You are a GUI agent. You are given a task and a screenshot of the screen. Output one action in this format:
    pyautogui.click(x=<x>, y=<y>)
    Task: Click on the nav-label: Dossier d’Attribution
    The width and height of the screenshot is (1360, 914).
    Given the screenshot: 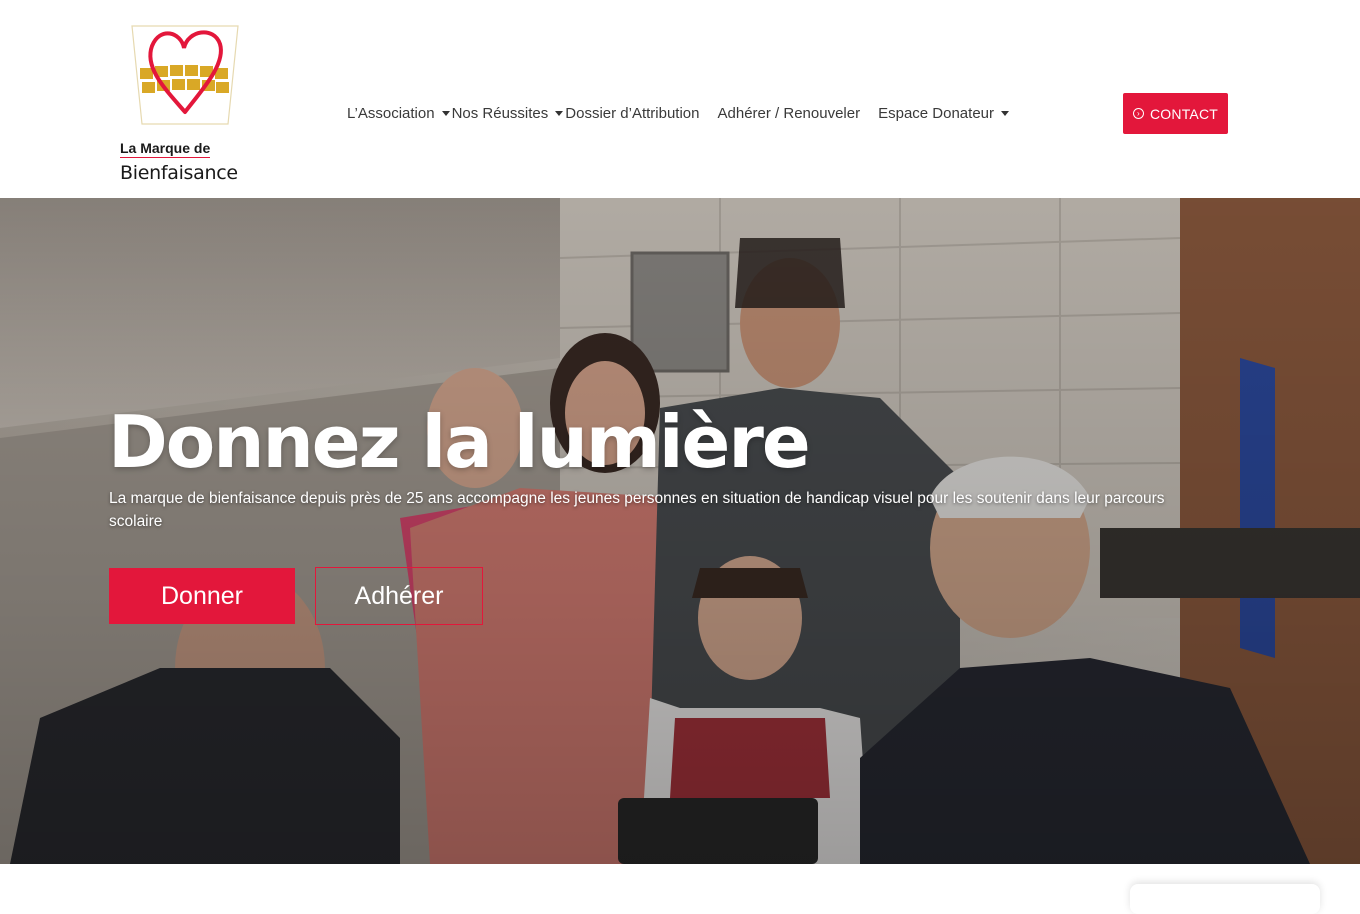 What is the action you would take?
    pyautogui.click(x=632, y=113)
    